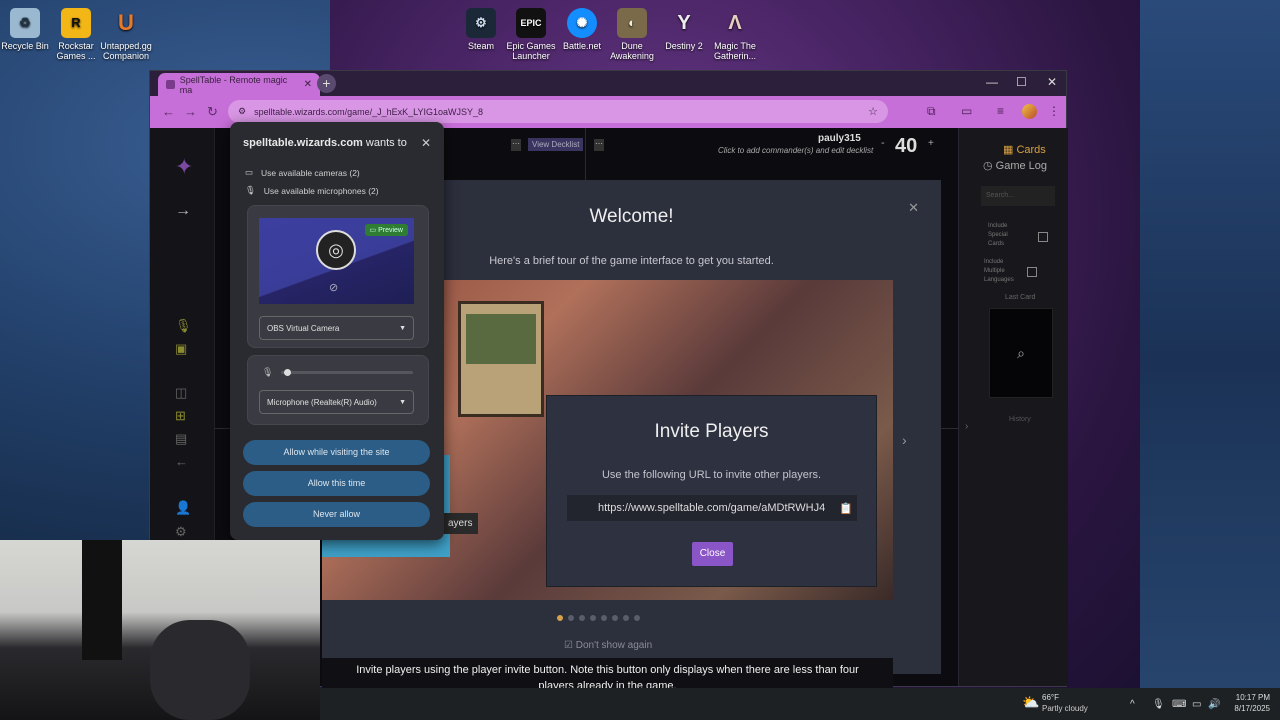 The width and height of the screenshot is (1280, 720). What do you see at coordinates (1179, 704) in the screenshot?
I see `keyboard-icon: ⌨` at bounding box center [1179, 704].